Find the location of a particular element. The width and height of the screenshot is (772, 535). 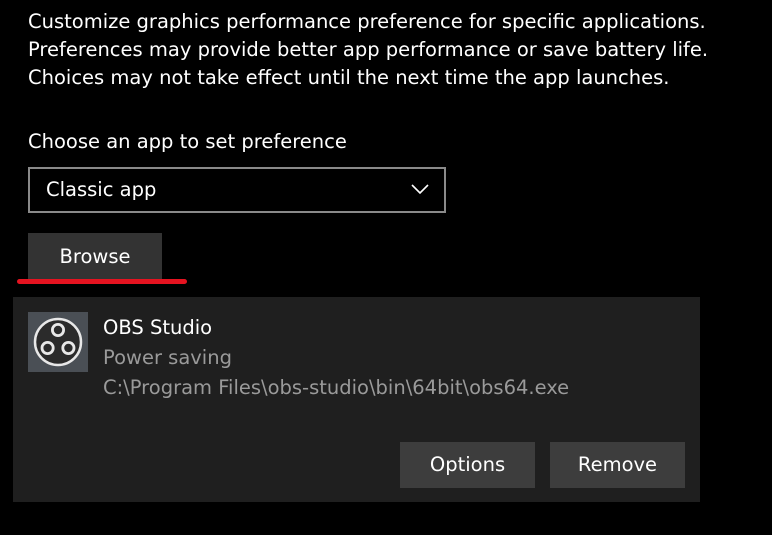

remove-button: Remove is located at coordinates (617, 465).